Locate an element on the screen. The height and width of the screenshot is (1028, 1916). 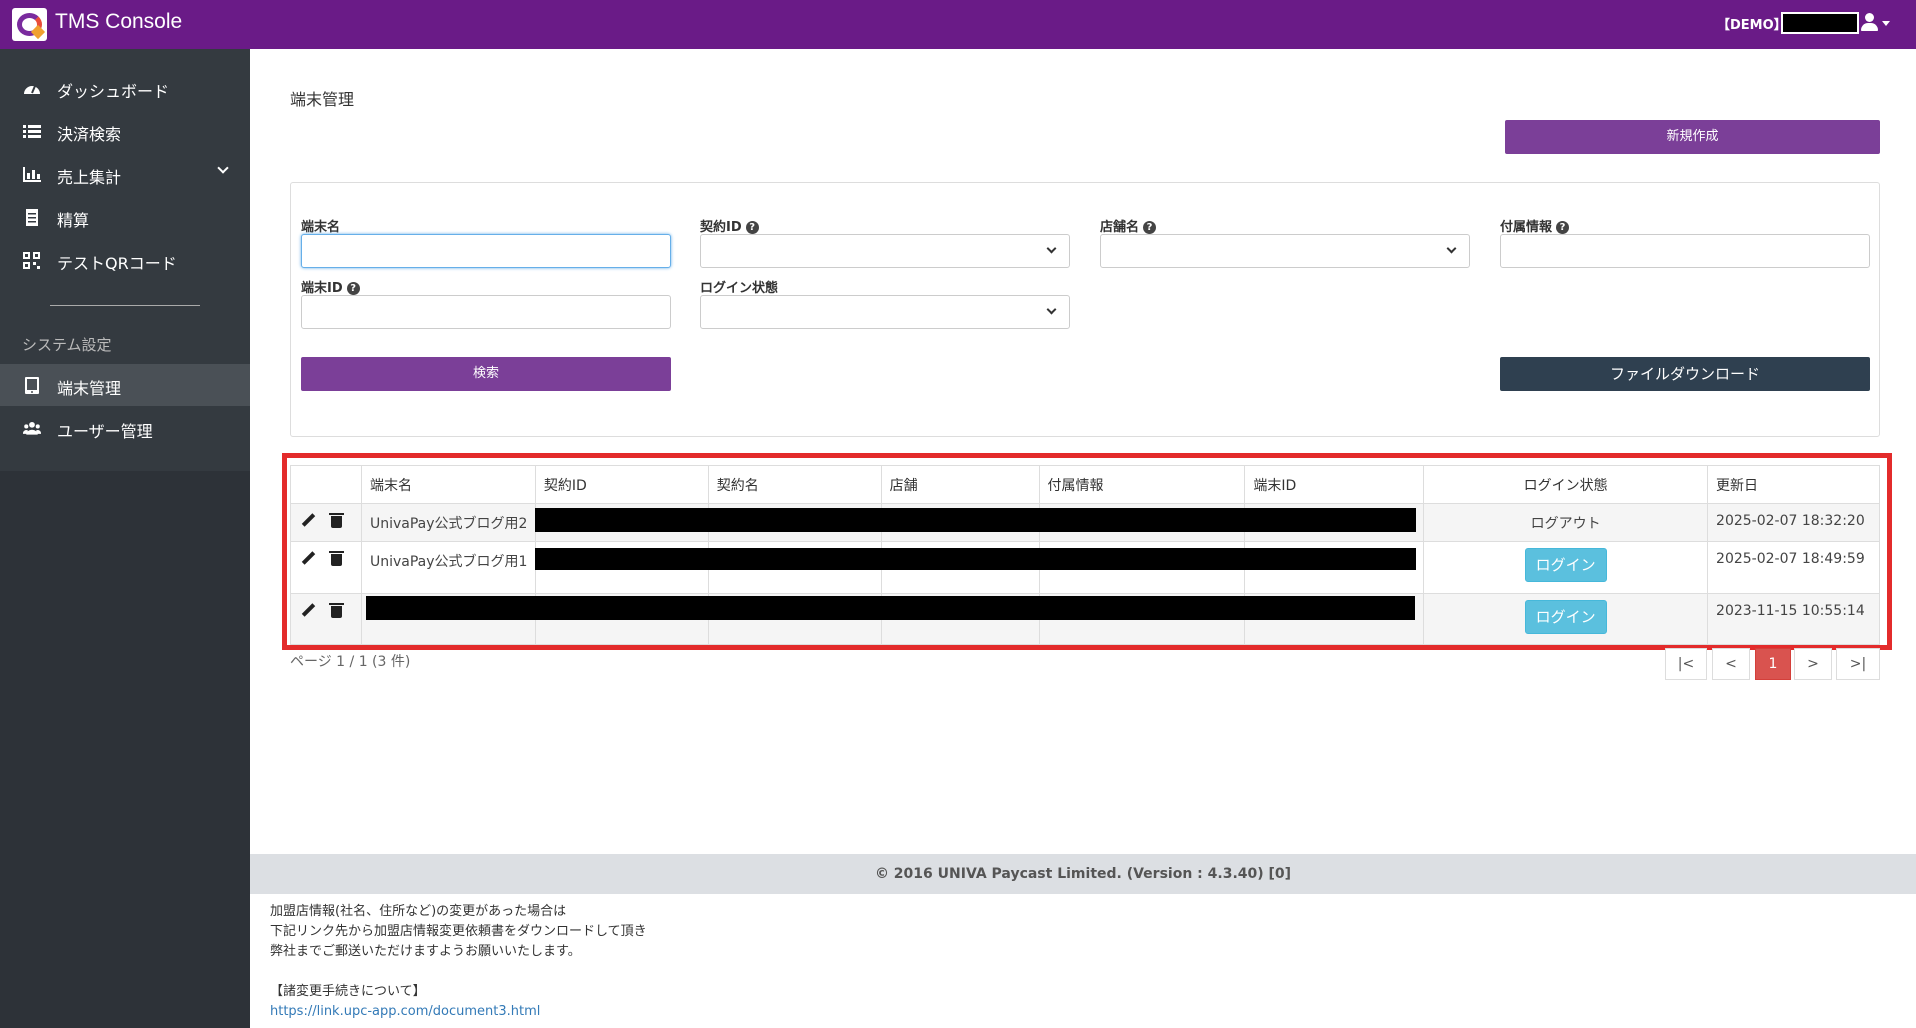
terminal-name-input is located at coordinates (486, 251).